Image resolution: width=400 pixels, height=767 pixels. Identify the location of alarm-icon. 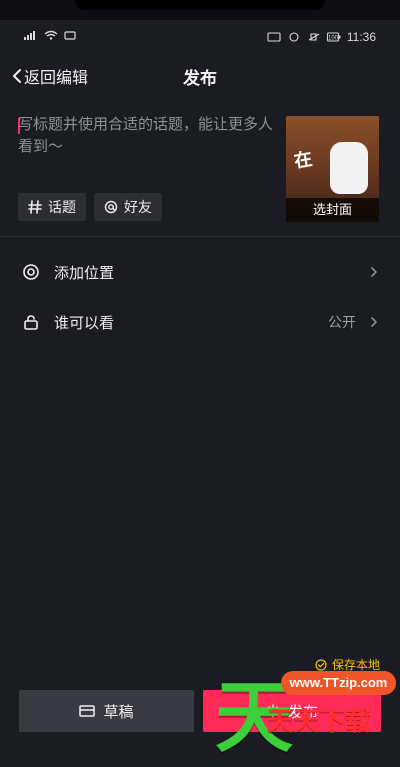
(294, 37).